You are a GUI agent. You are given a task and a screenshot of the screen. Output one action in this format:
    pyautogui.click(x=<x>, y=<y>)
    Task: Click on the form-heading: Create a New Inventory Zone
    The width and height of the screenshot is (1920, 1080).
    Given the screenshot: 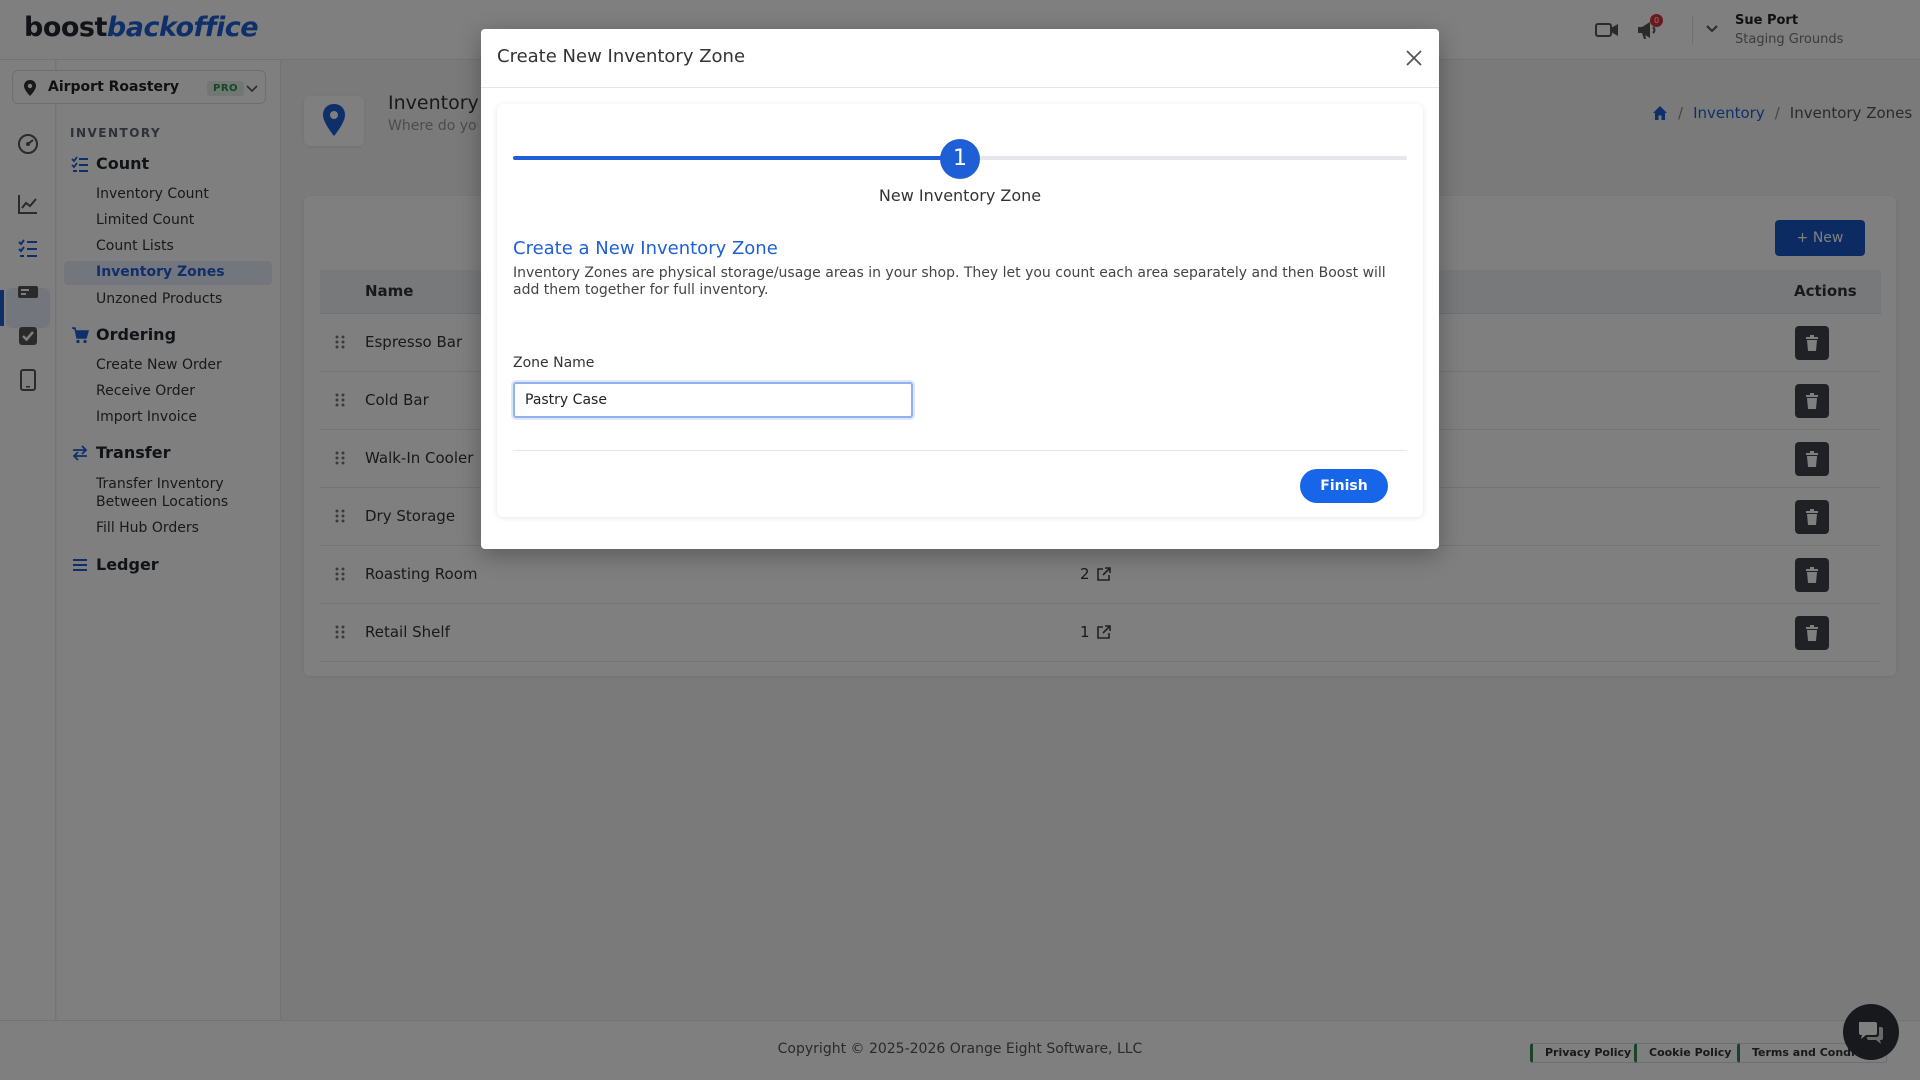 What is the action you would take?
    pyautogui.click(x=645, y=248)
    